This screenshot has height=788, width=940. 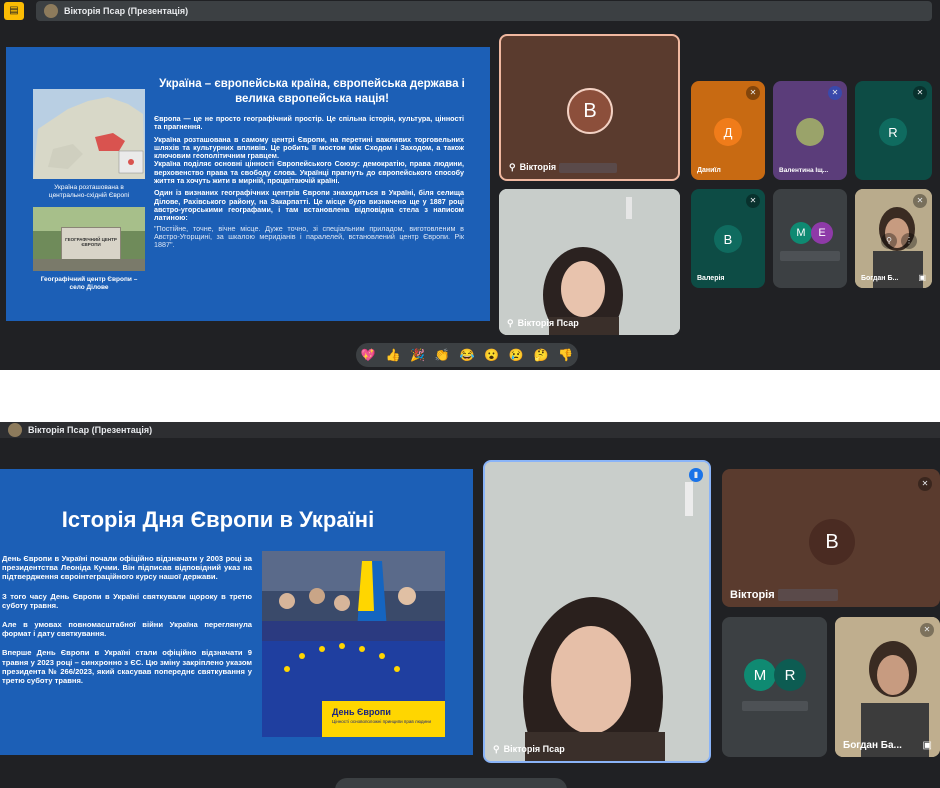 I want to click on participant-tile-r: ✕ R, so click(x=893, y=130).